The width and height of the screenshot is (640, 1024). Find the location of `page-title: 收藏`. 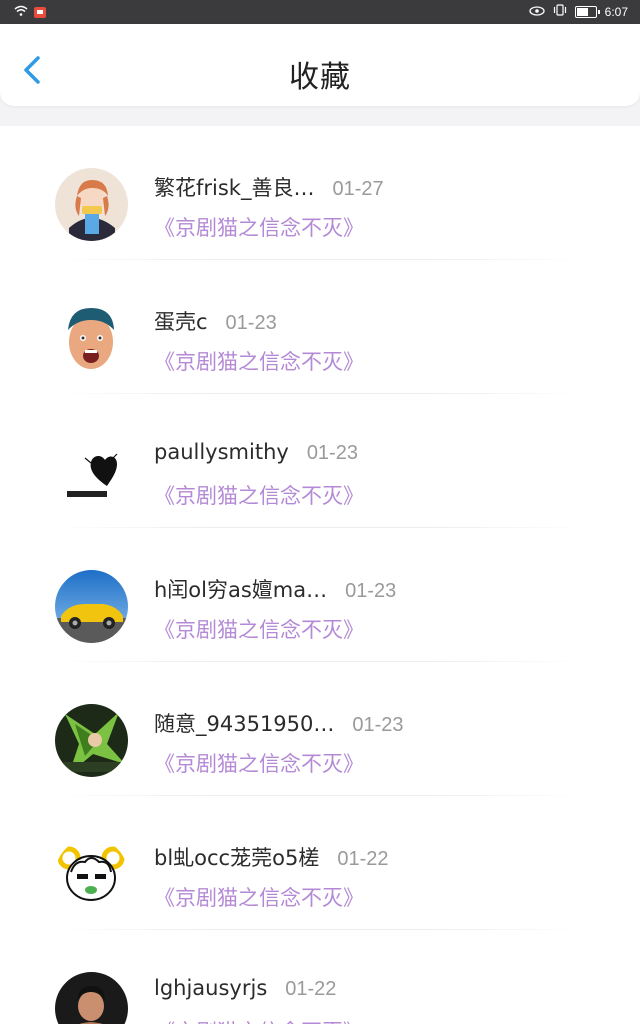

page-title: 收藏 is located at coordinates (320, 77).